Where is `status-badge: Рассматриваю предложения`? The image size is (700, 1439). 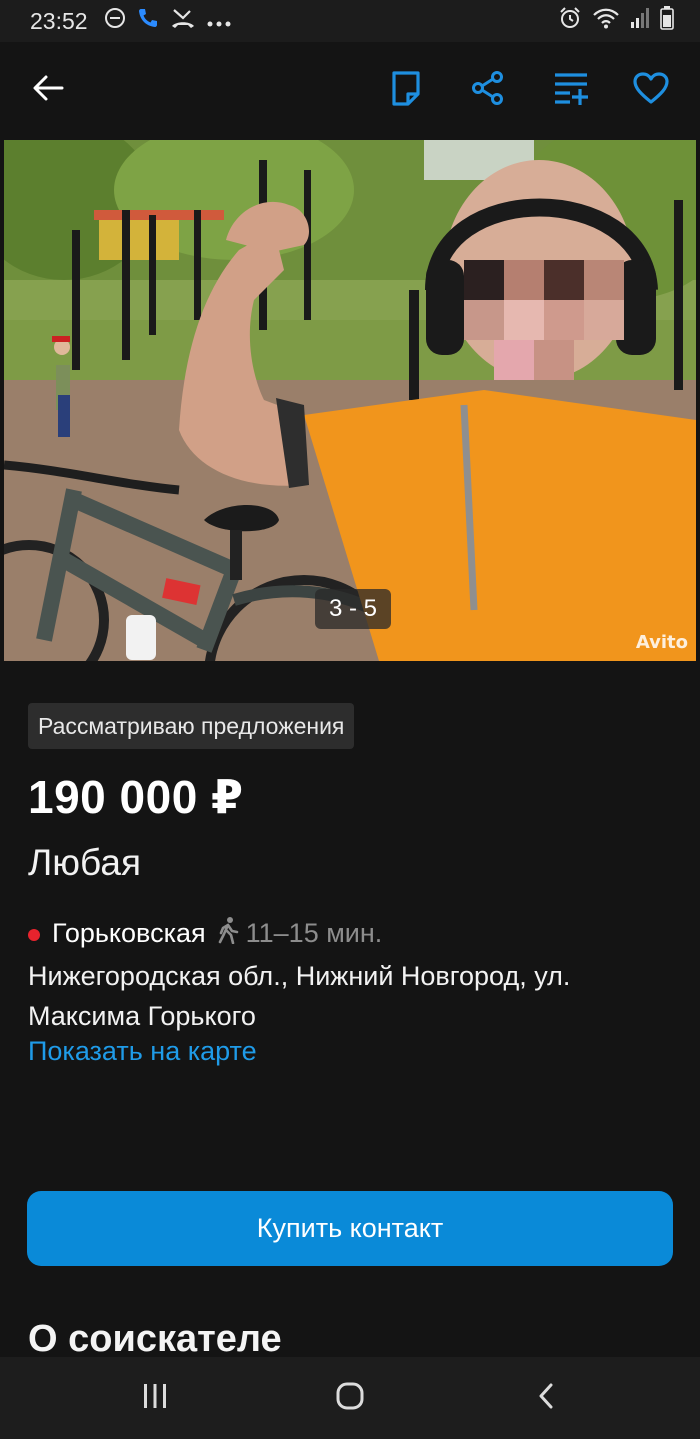
status-badge: Рассматриваю предложения is located at coordinates (191, 726).